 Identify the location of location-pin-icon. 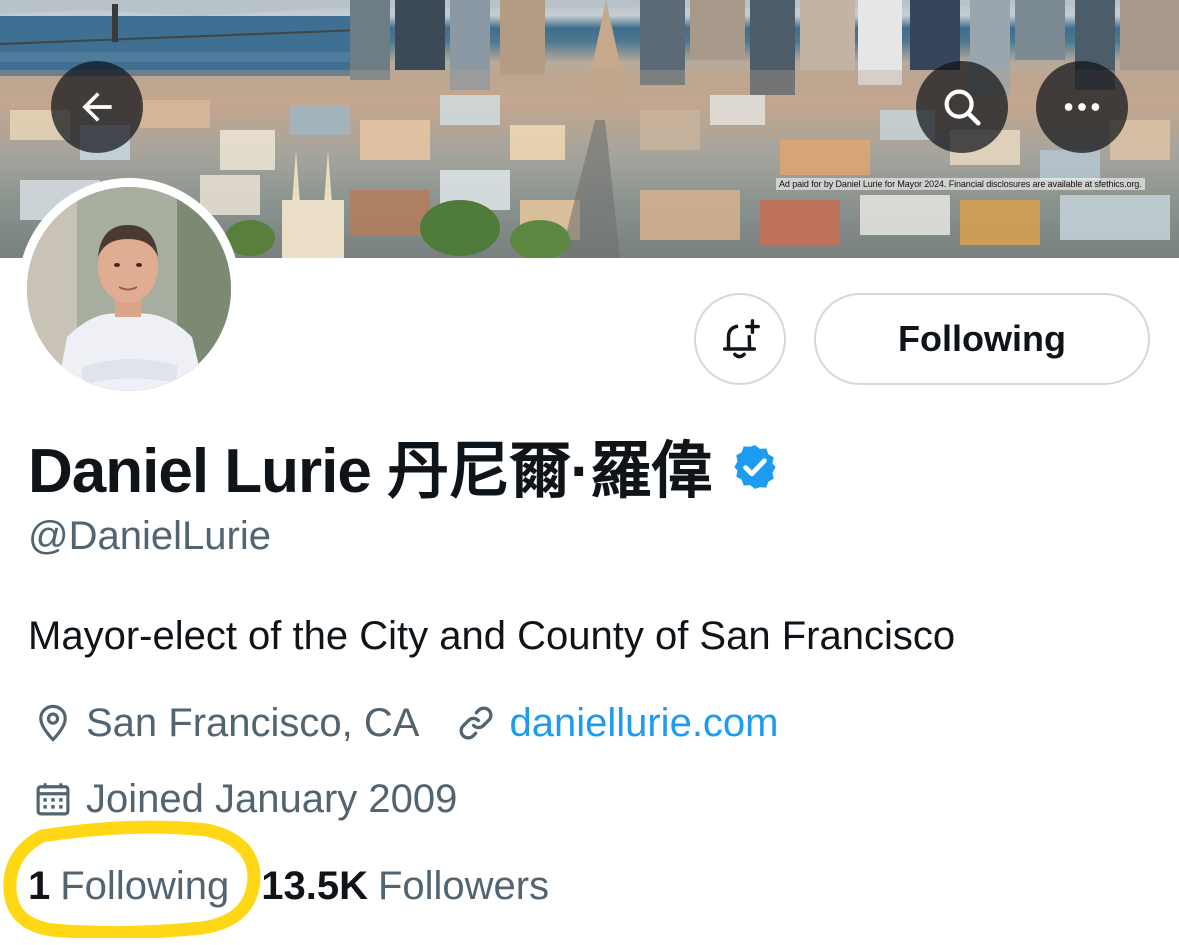
(53, 723).